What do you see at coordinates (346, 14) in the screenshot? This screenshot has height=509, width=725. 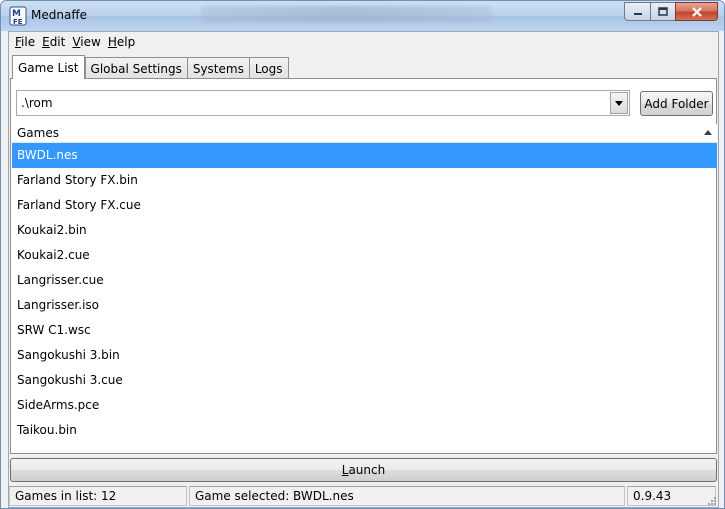 I see `blurred-background-area` at bounding box center [346, 14].